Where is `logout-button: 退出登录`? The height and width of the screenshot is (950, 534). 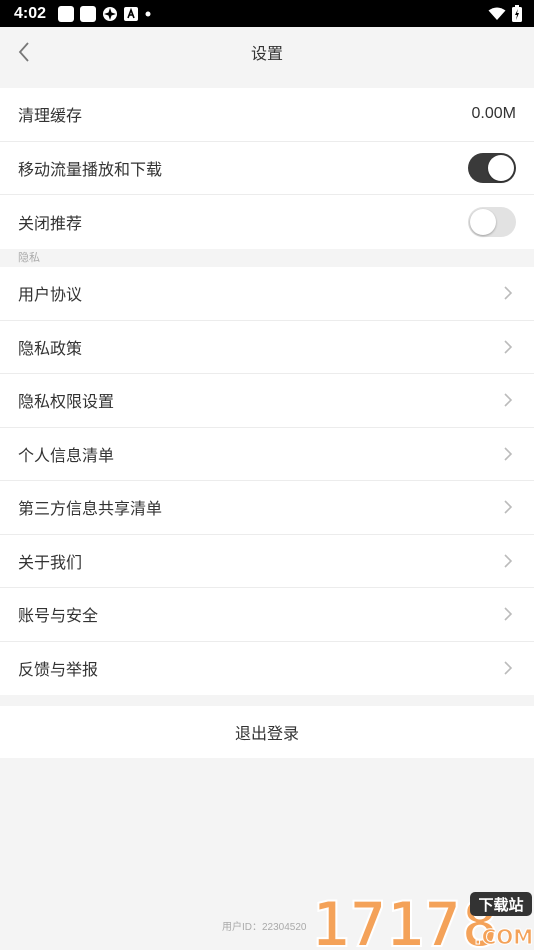 logout-button: 退出登录 is located at coordinates (267, 732).